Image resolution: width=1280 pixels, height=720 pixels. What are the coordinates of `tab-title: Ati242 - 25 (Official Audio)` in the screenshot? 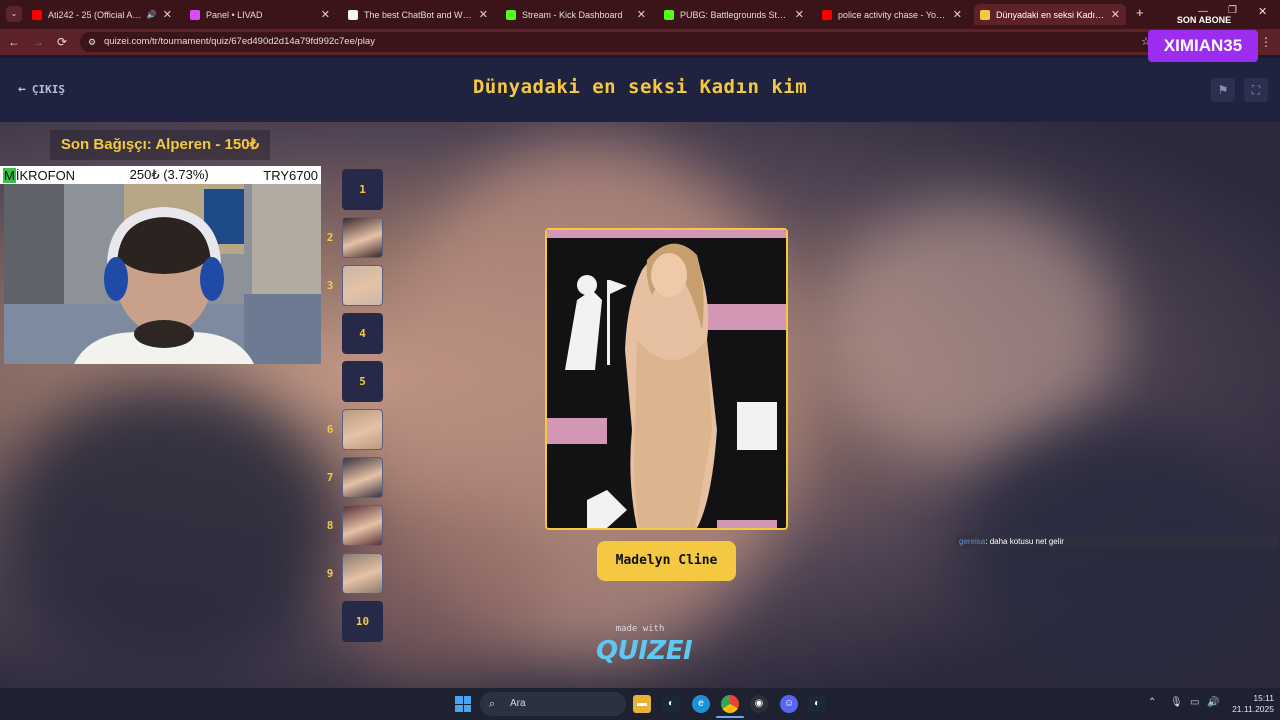 It's located at (95, 14).